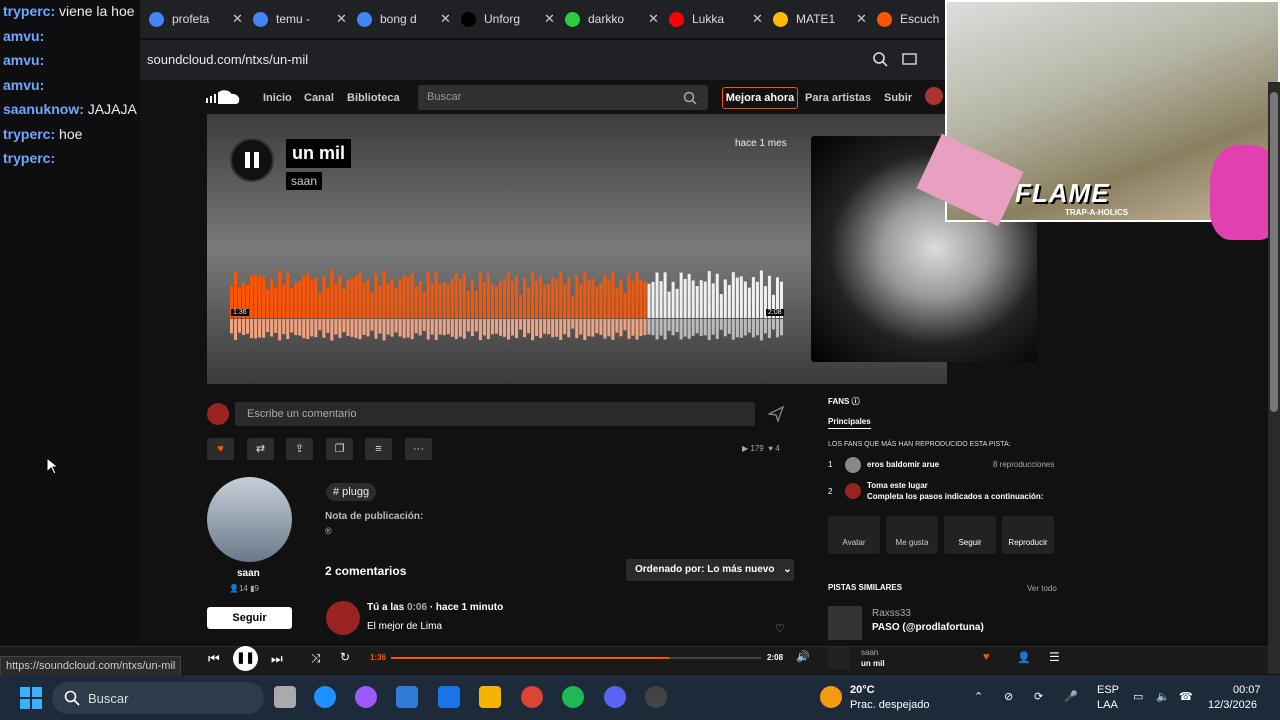  What do you see at coordinates (880, 59) in the screenshot?
I see `zoom-icon` at bounding box center [880, 59].